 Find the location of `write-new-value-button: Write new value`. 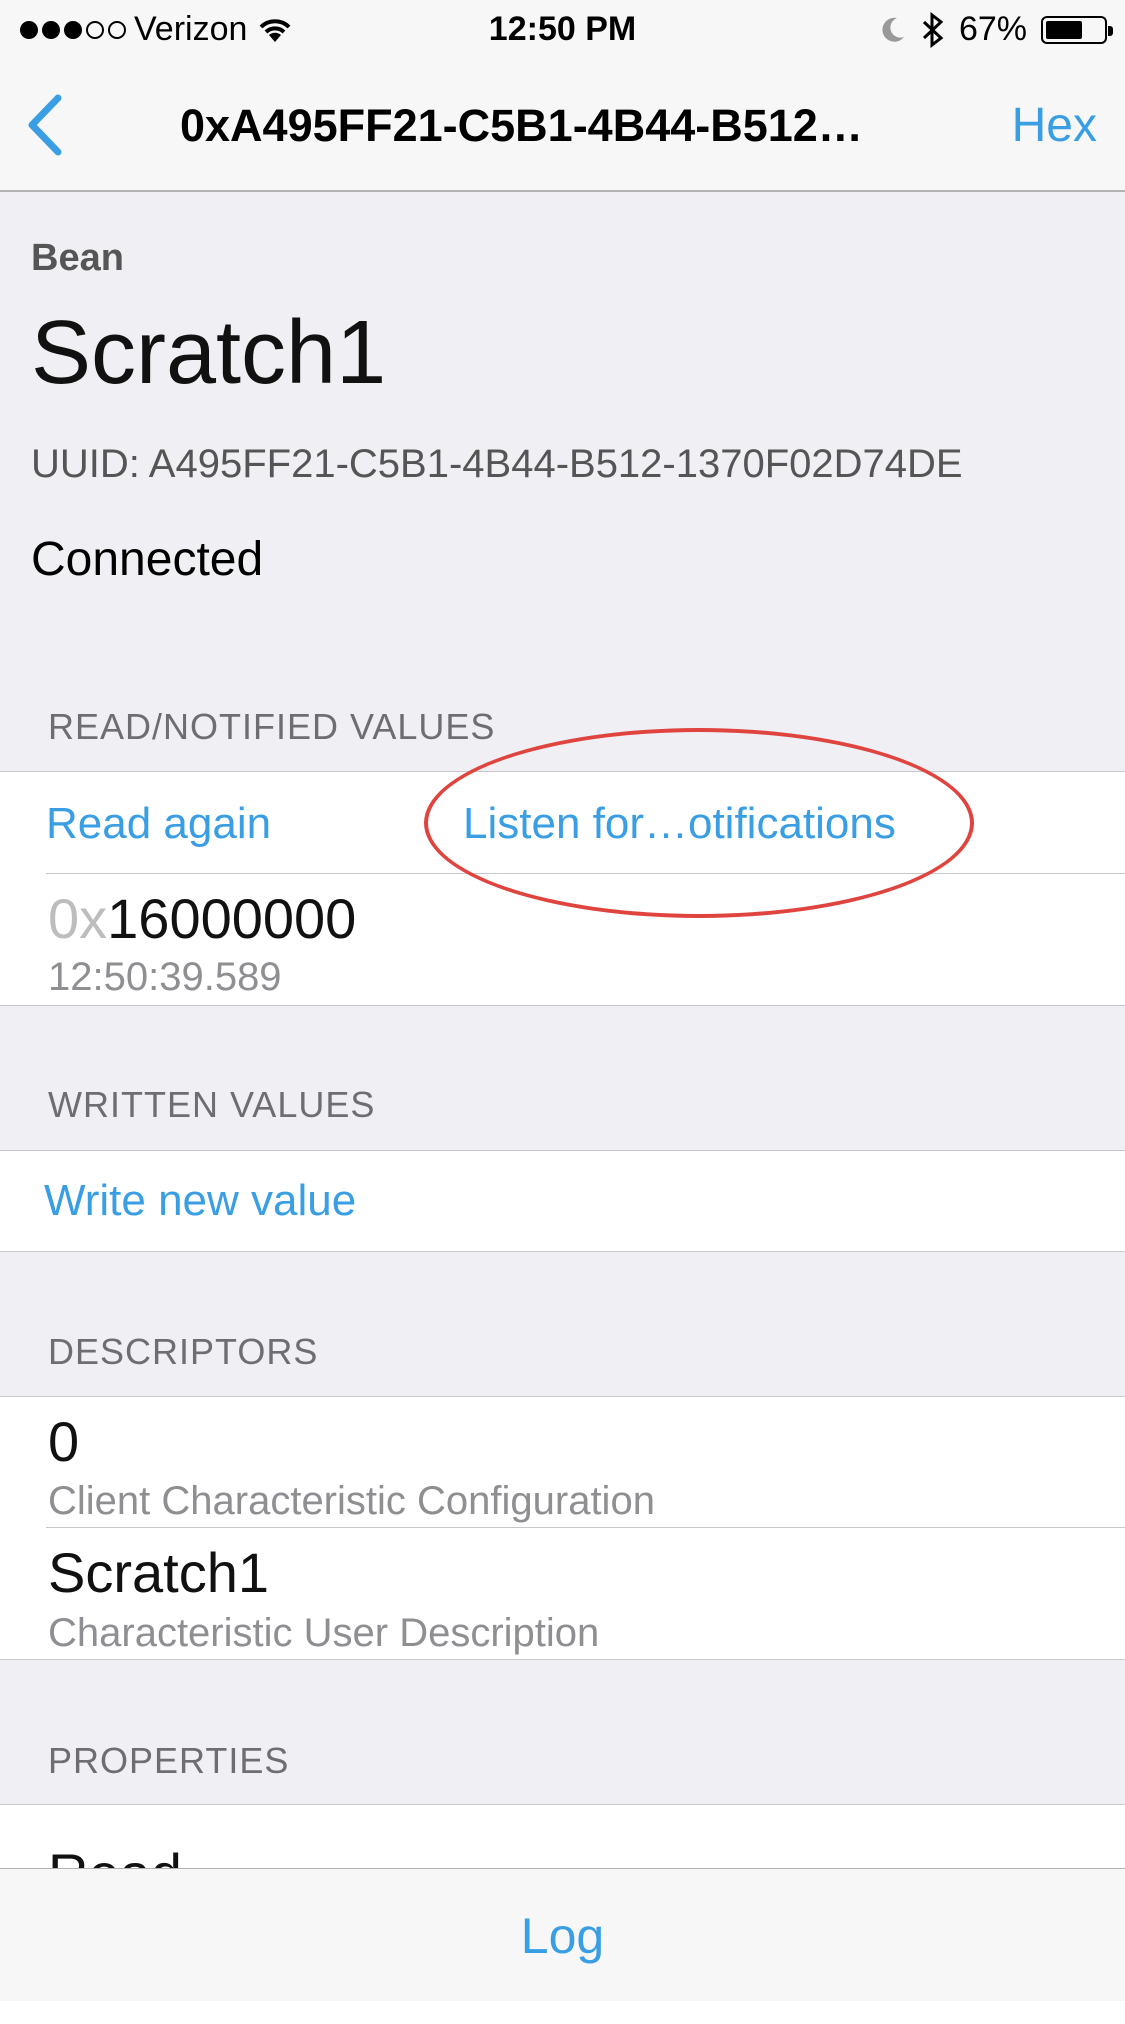

write-new-value-button: Write new value is located at coordinates (200, 1201).